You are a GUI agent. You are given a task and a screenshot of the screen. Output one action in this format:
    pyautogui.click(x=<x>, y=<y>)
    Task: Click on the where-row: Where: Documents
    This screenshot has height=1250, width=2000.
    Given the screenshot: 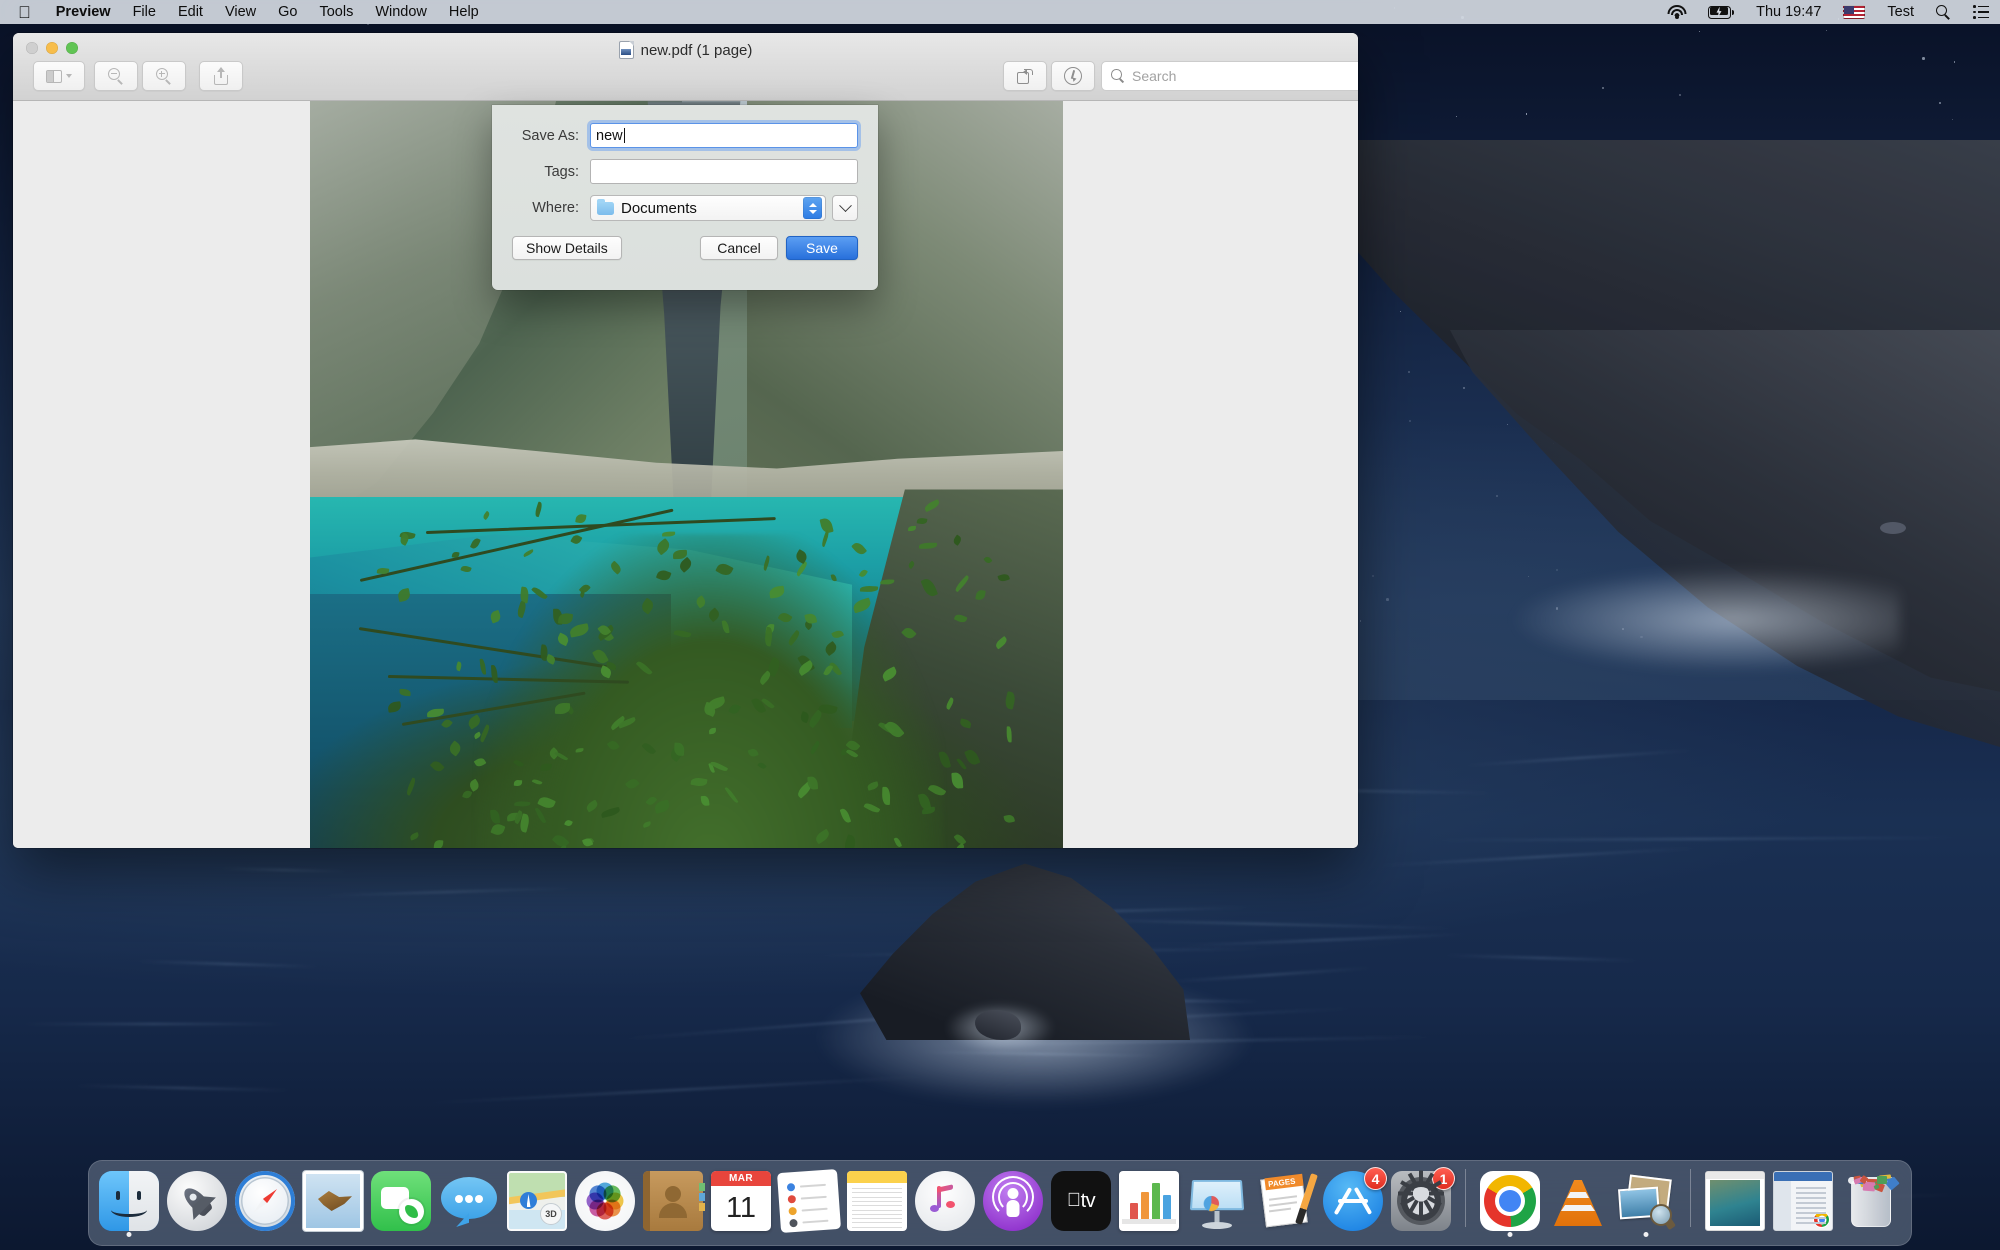 What is the action you would take?
    pyautogui.click(x=685, y=208)
    